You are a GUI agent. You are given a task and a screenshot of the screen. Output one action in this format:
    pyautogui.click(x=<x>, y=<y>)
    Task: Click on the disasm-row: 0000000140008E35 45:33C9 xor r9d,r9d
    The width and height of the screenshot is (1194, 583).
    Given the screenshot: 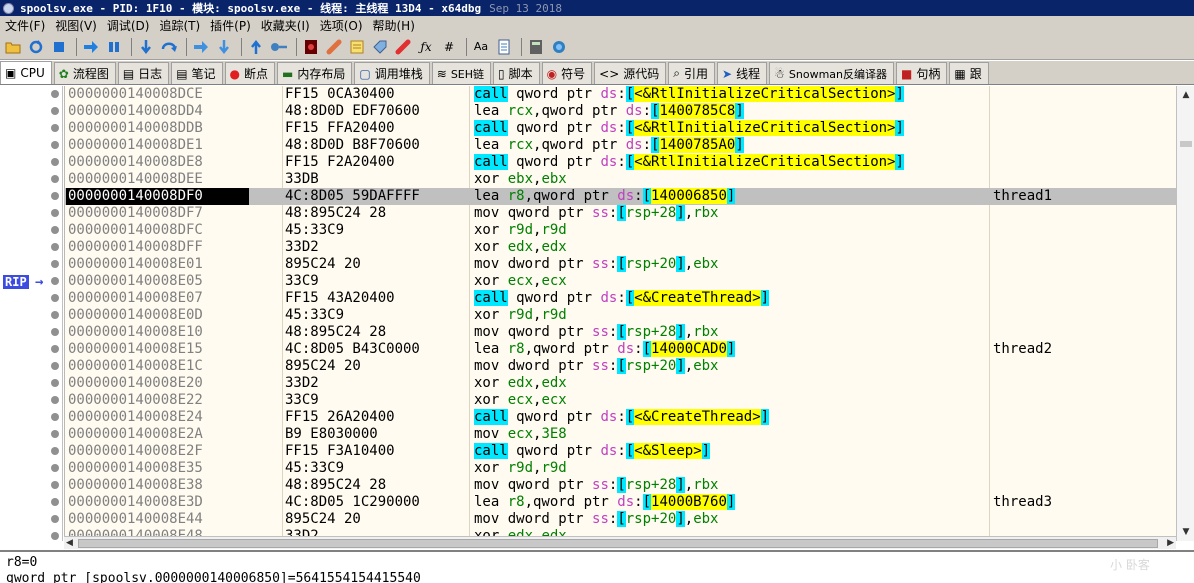 What is the action you would take?
    pyautogui.click(x=620, y=468)
    